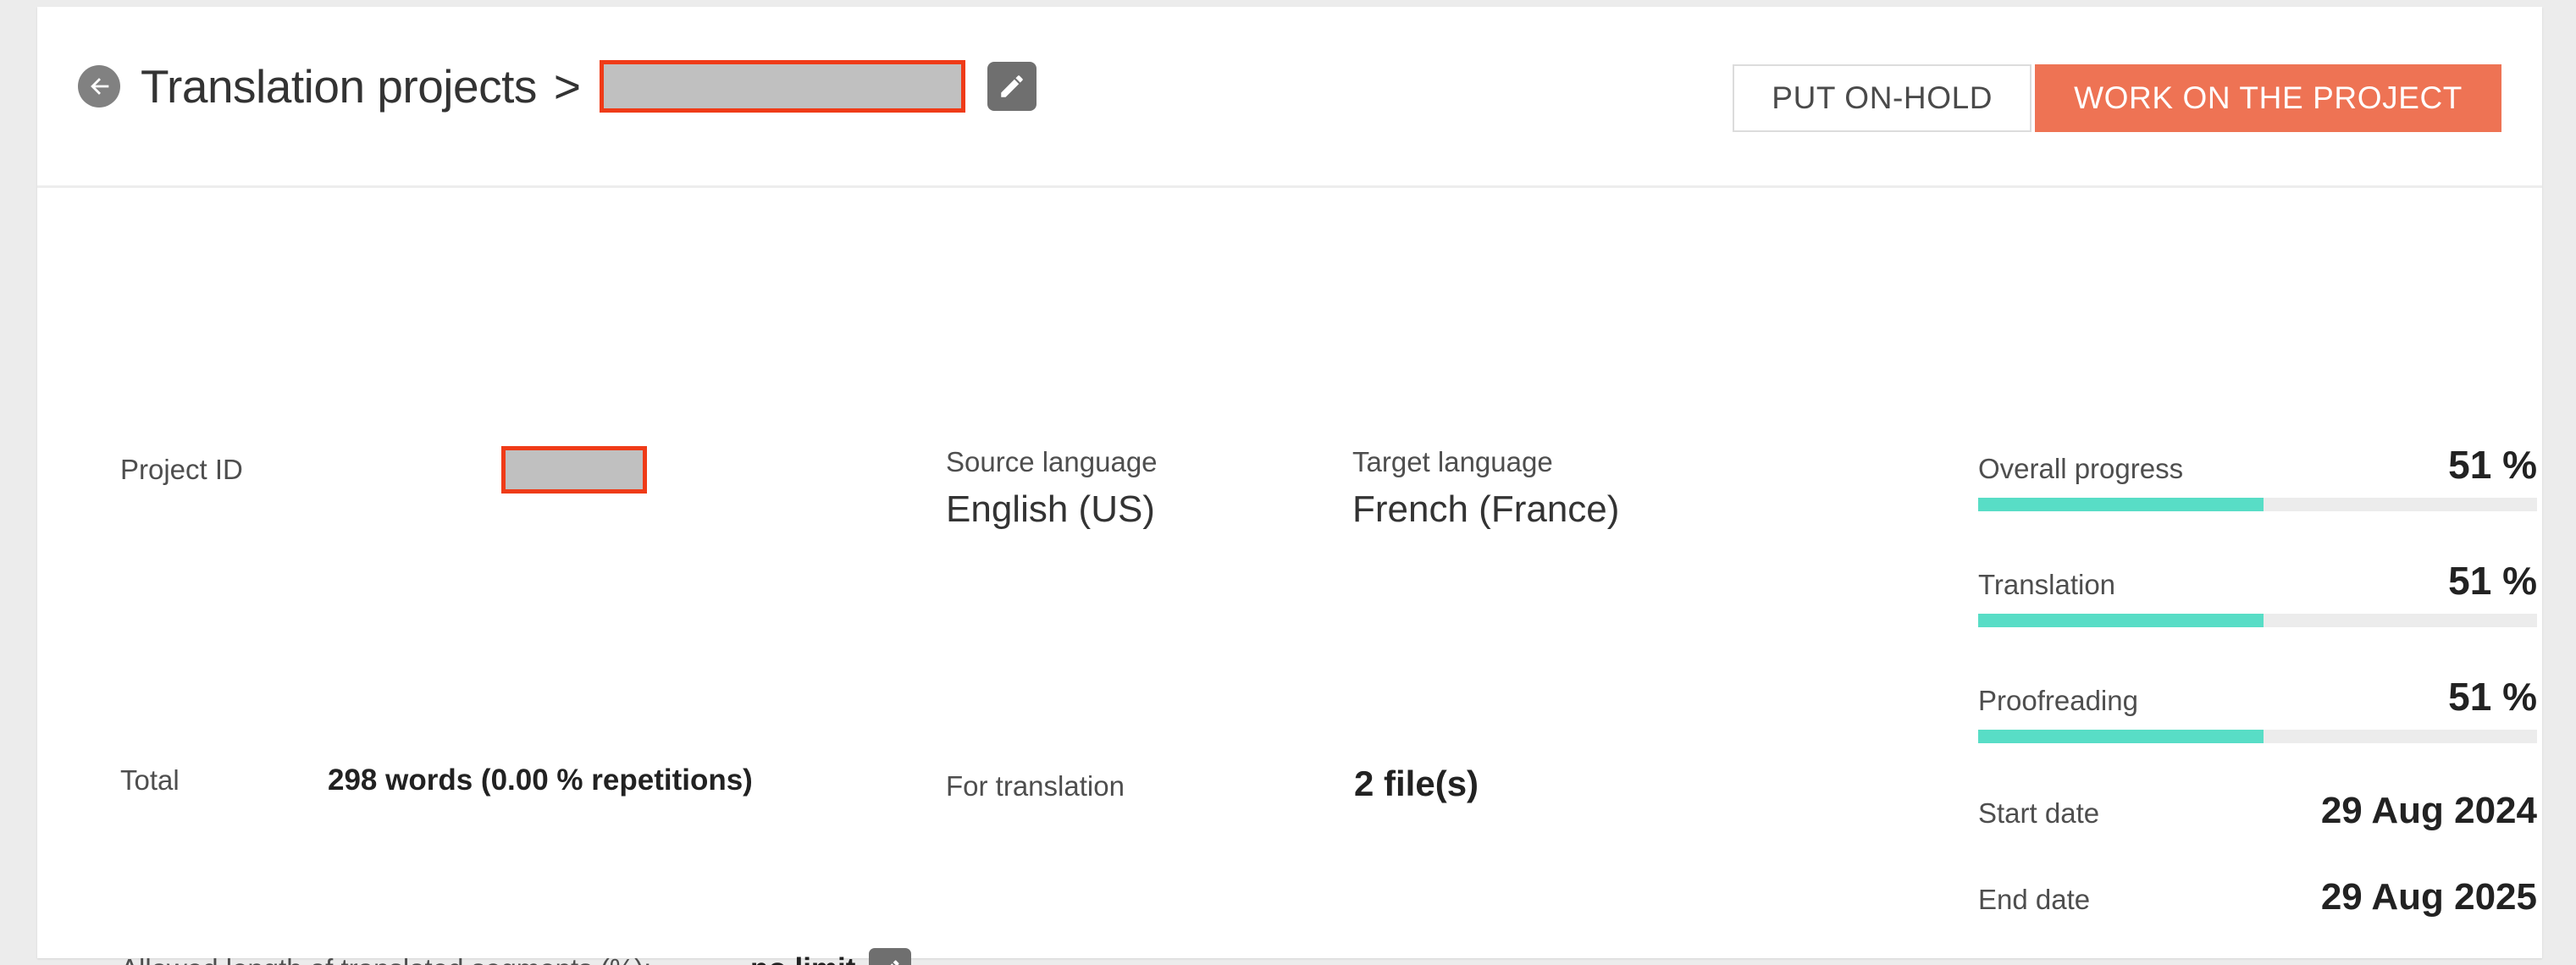  I want to click on progress-item-proofreading: Proofreading 51 %, so click(2257, 708).